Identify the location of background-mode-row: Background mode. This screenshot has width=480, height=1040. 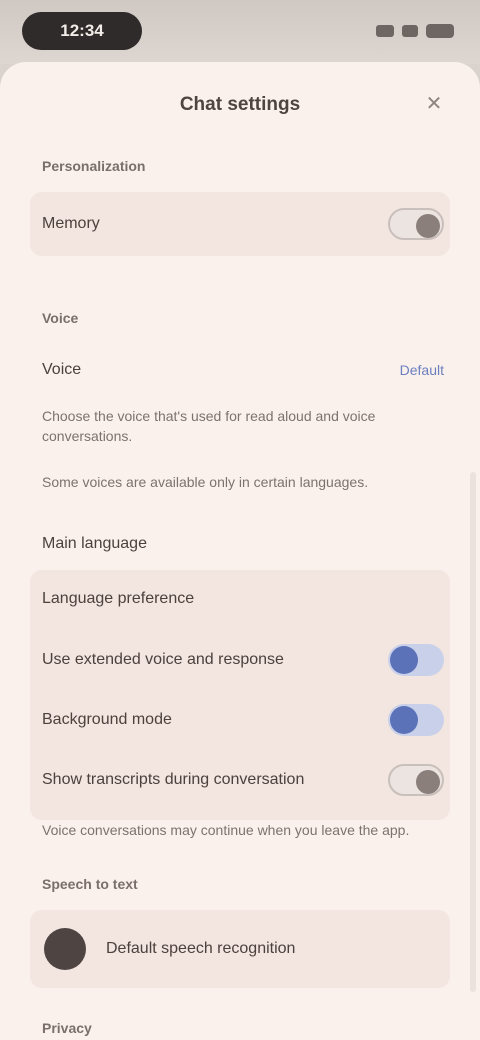
(243, 720).